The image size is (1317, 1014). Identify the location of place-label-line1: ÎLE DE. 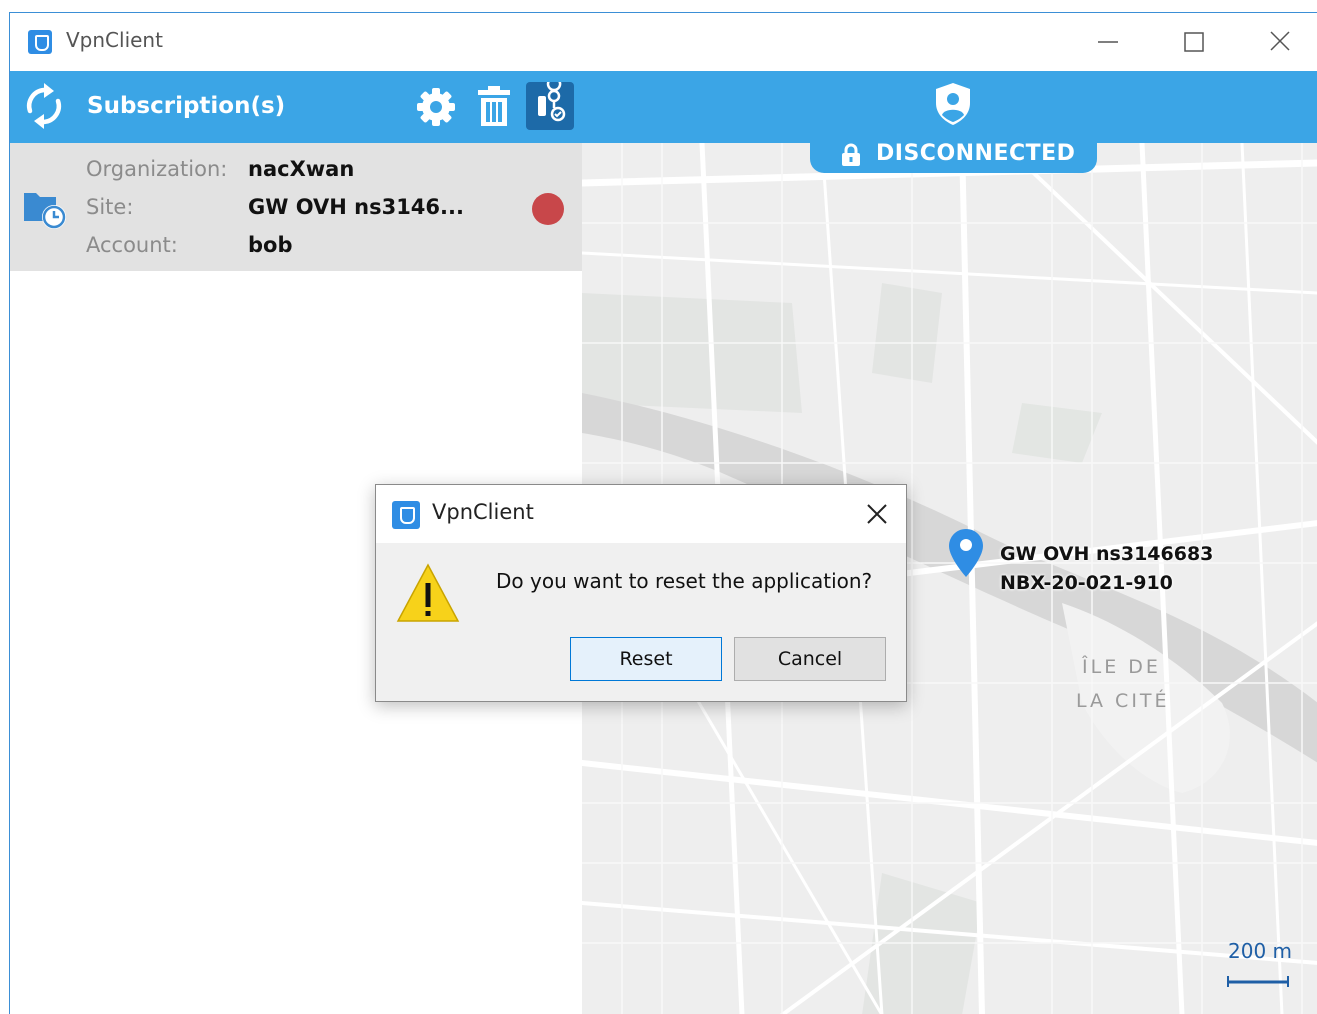
(1121, 667).